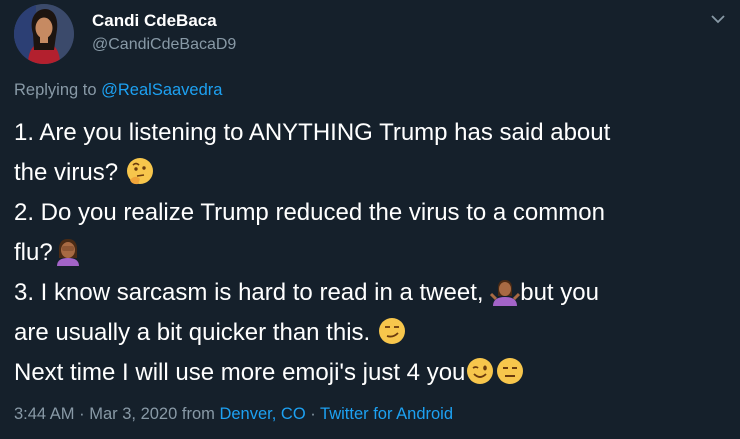  Describe the element at coordinates (386, 414) in the screenshot. I see `source-link: Twitter for Android` at that location.